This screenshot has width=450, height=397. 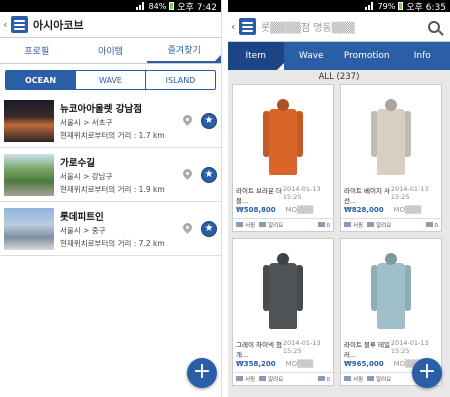 I want to click on segment-ocean: OCEAN, so click(x=41, y=80).